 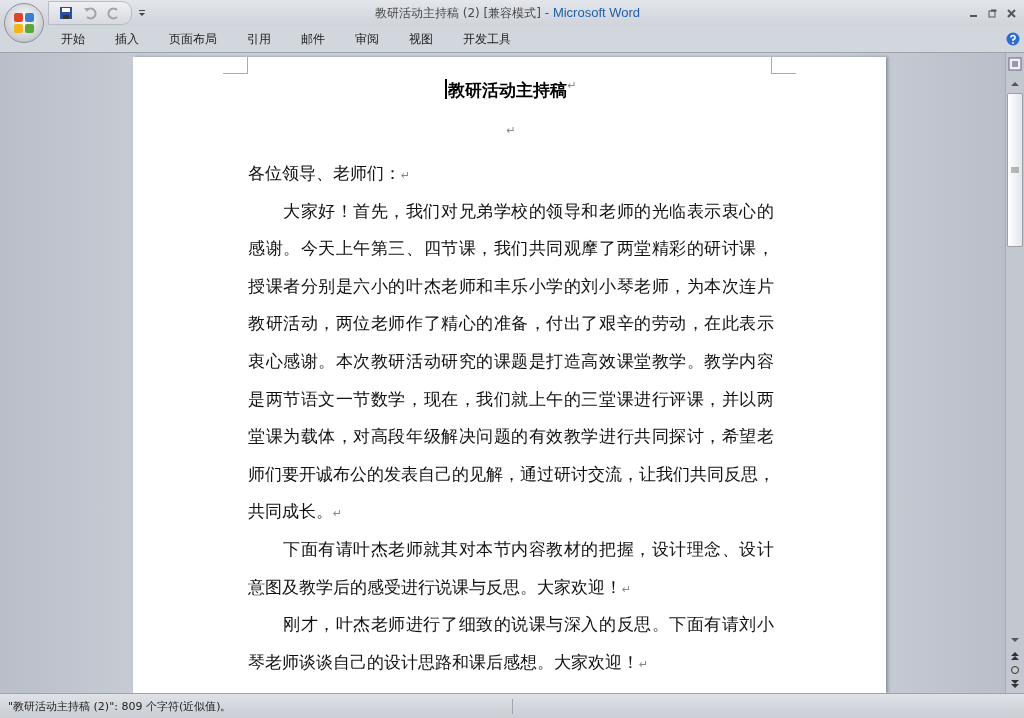 What do you see at coordinates (1011, 13) in the screenshot?
I see `close-icon` at bounding box center [1011, 13].